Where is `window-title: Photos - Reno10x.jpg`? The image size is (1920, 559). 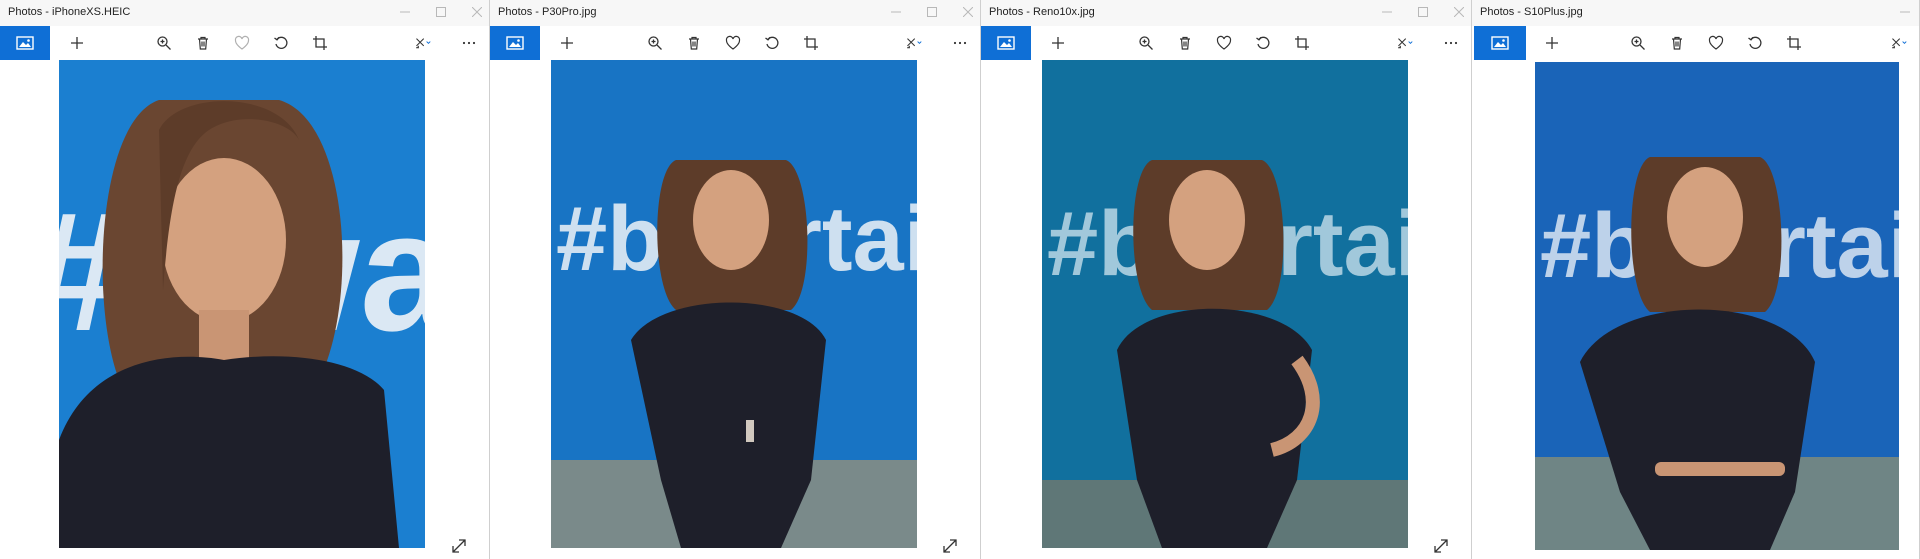
window-title: Photos - Reno10x.jpg is located at coordinates (1042, 12).